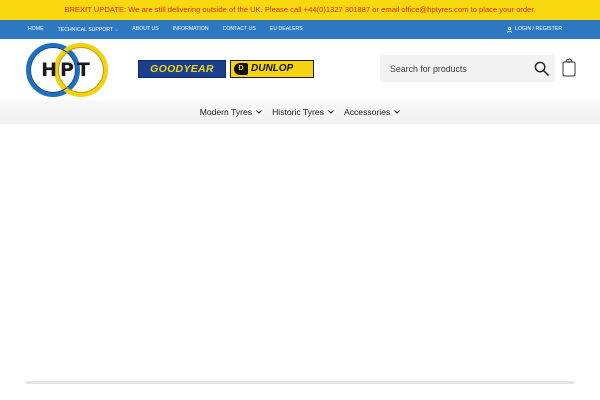  I want to click on search-box, so click(467, 68).